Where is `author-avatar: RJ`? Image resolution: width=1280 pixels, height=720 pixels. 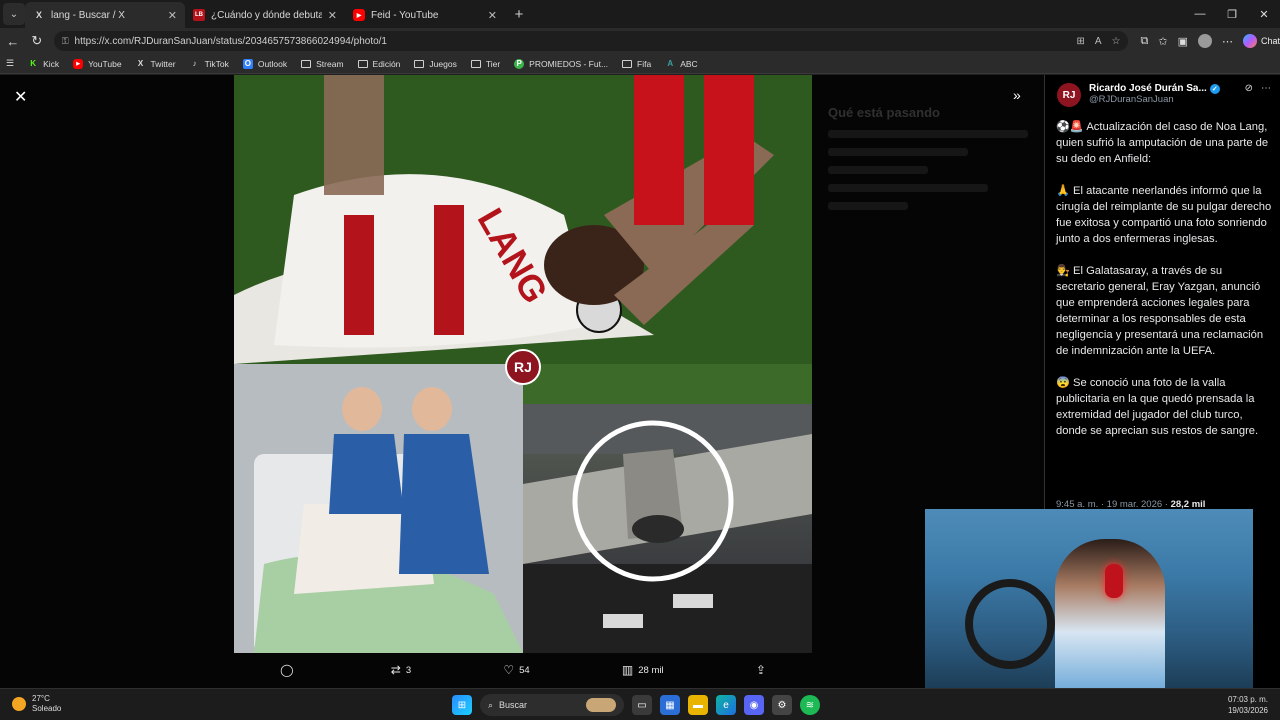 author-avatar: RJ is located at coordinates (1069, 95).